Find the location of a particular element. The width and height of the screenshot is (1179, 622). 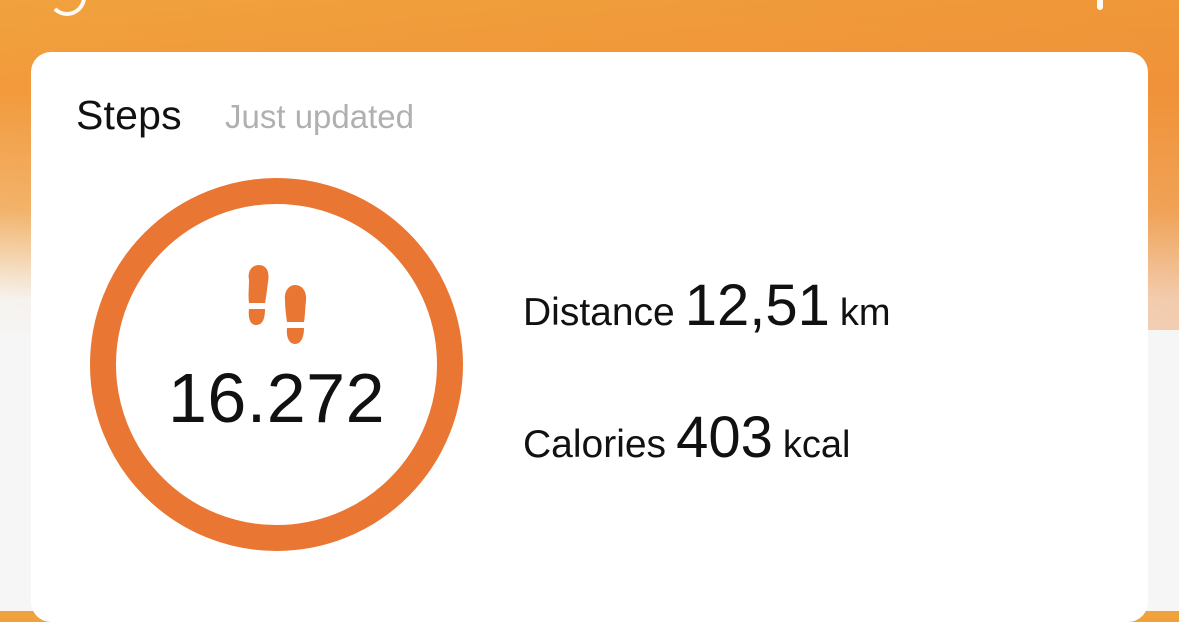

header-search-icon is located at coordinates (67, 8).